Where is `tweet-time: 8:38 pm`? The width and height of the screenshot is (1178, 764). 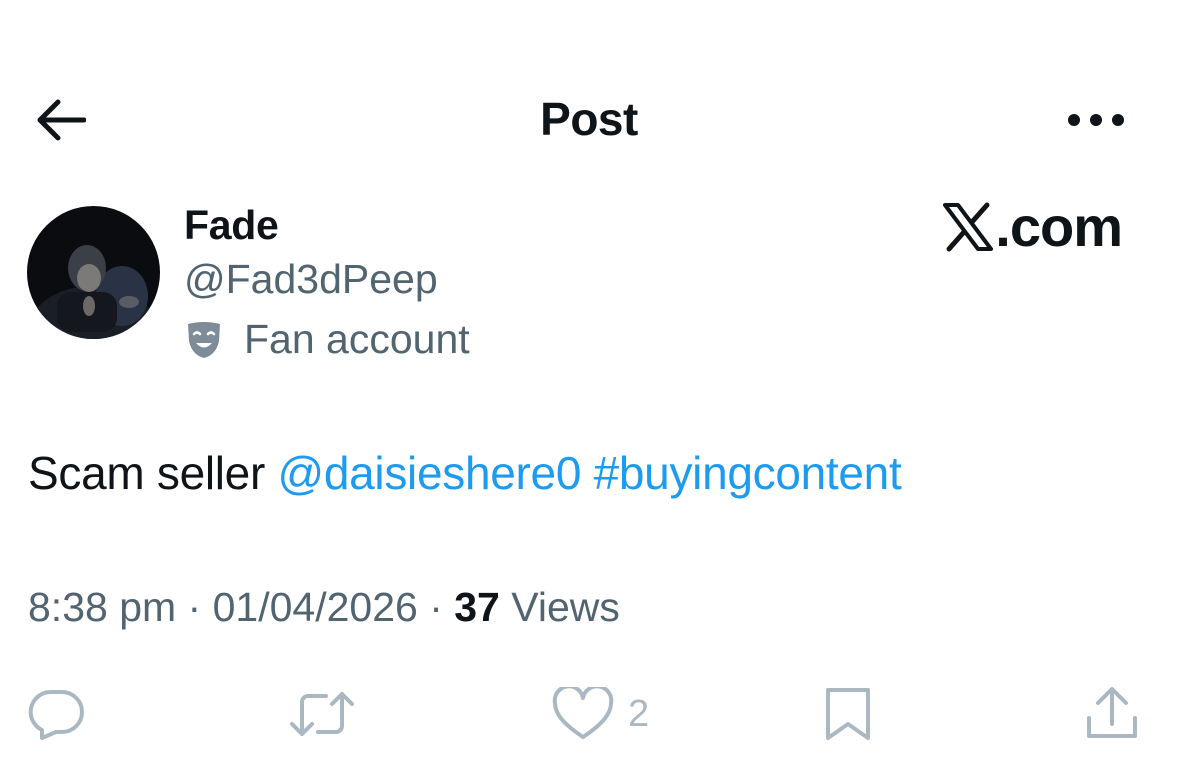
tweet-time: 8:38 pm is located at coordinates (102, 607).